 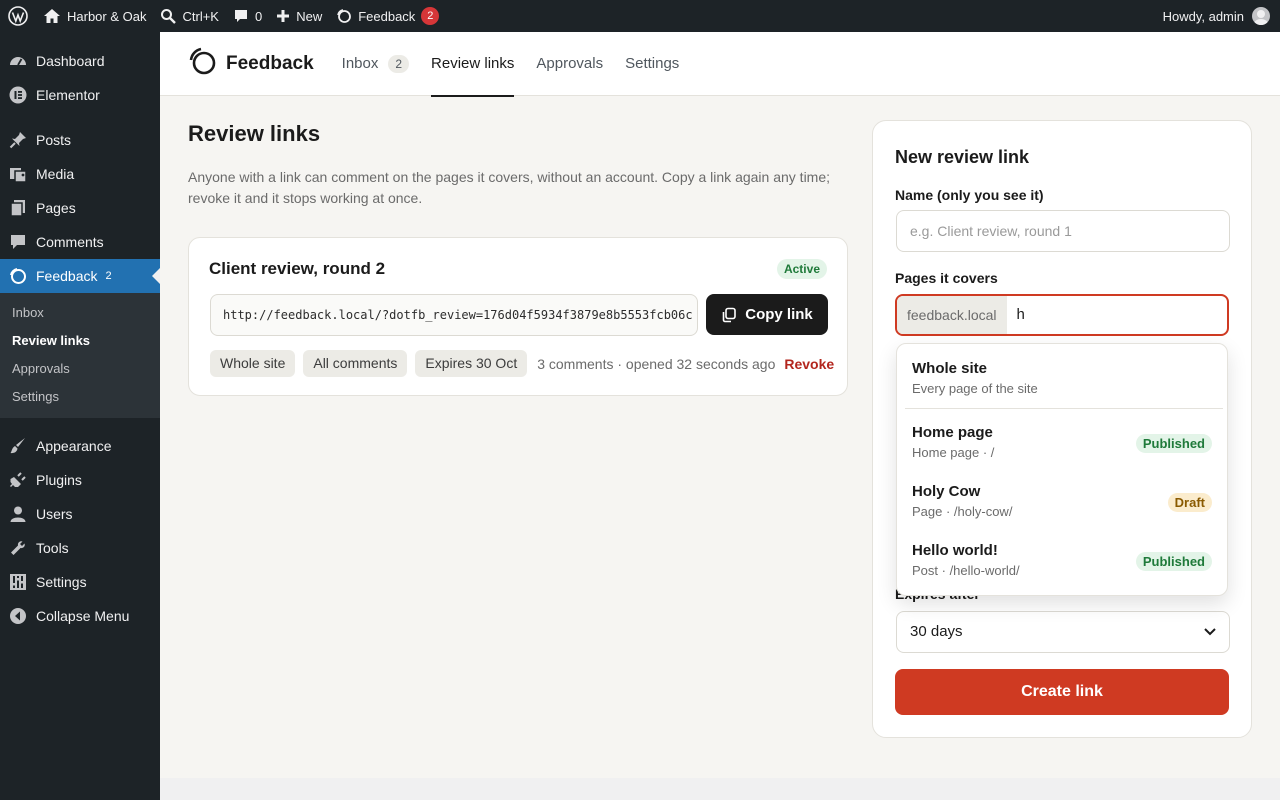 What do you see at coordinates (80, 140) in the screenshot?
I see `sidebar-item-posts: Posts` at bounding box center [80, 140].